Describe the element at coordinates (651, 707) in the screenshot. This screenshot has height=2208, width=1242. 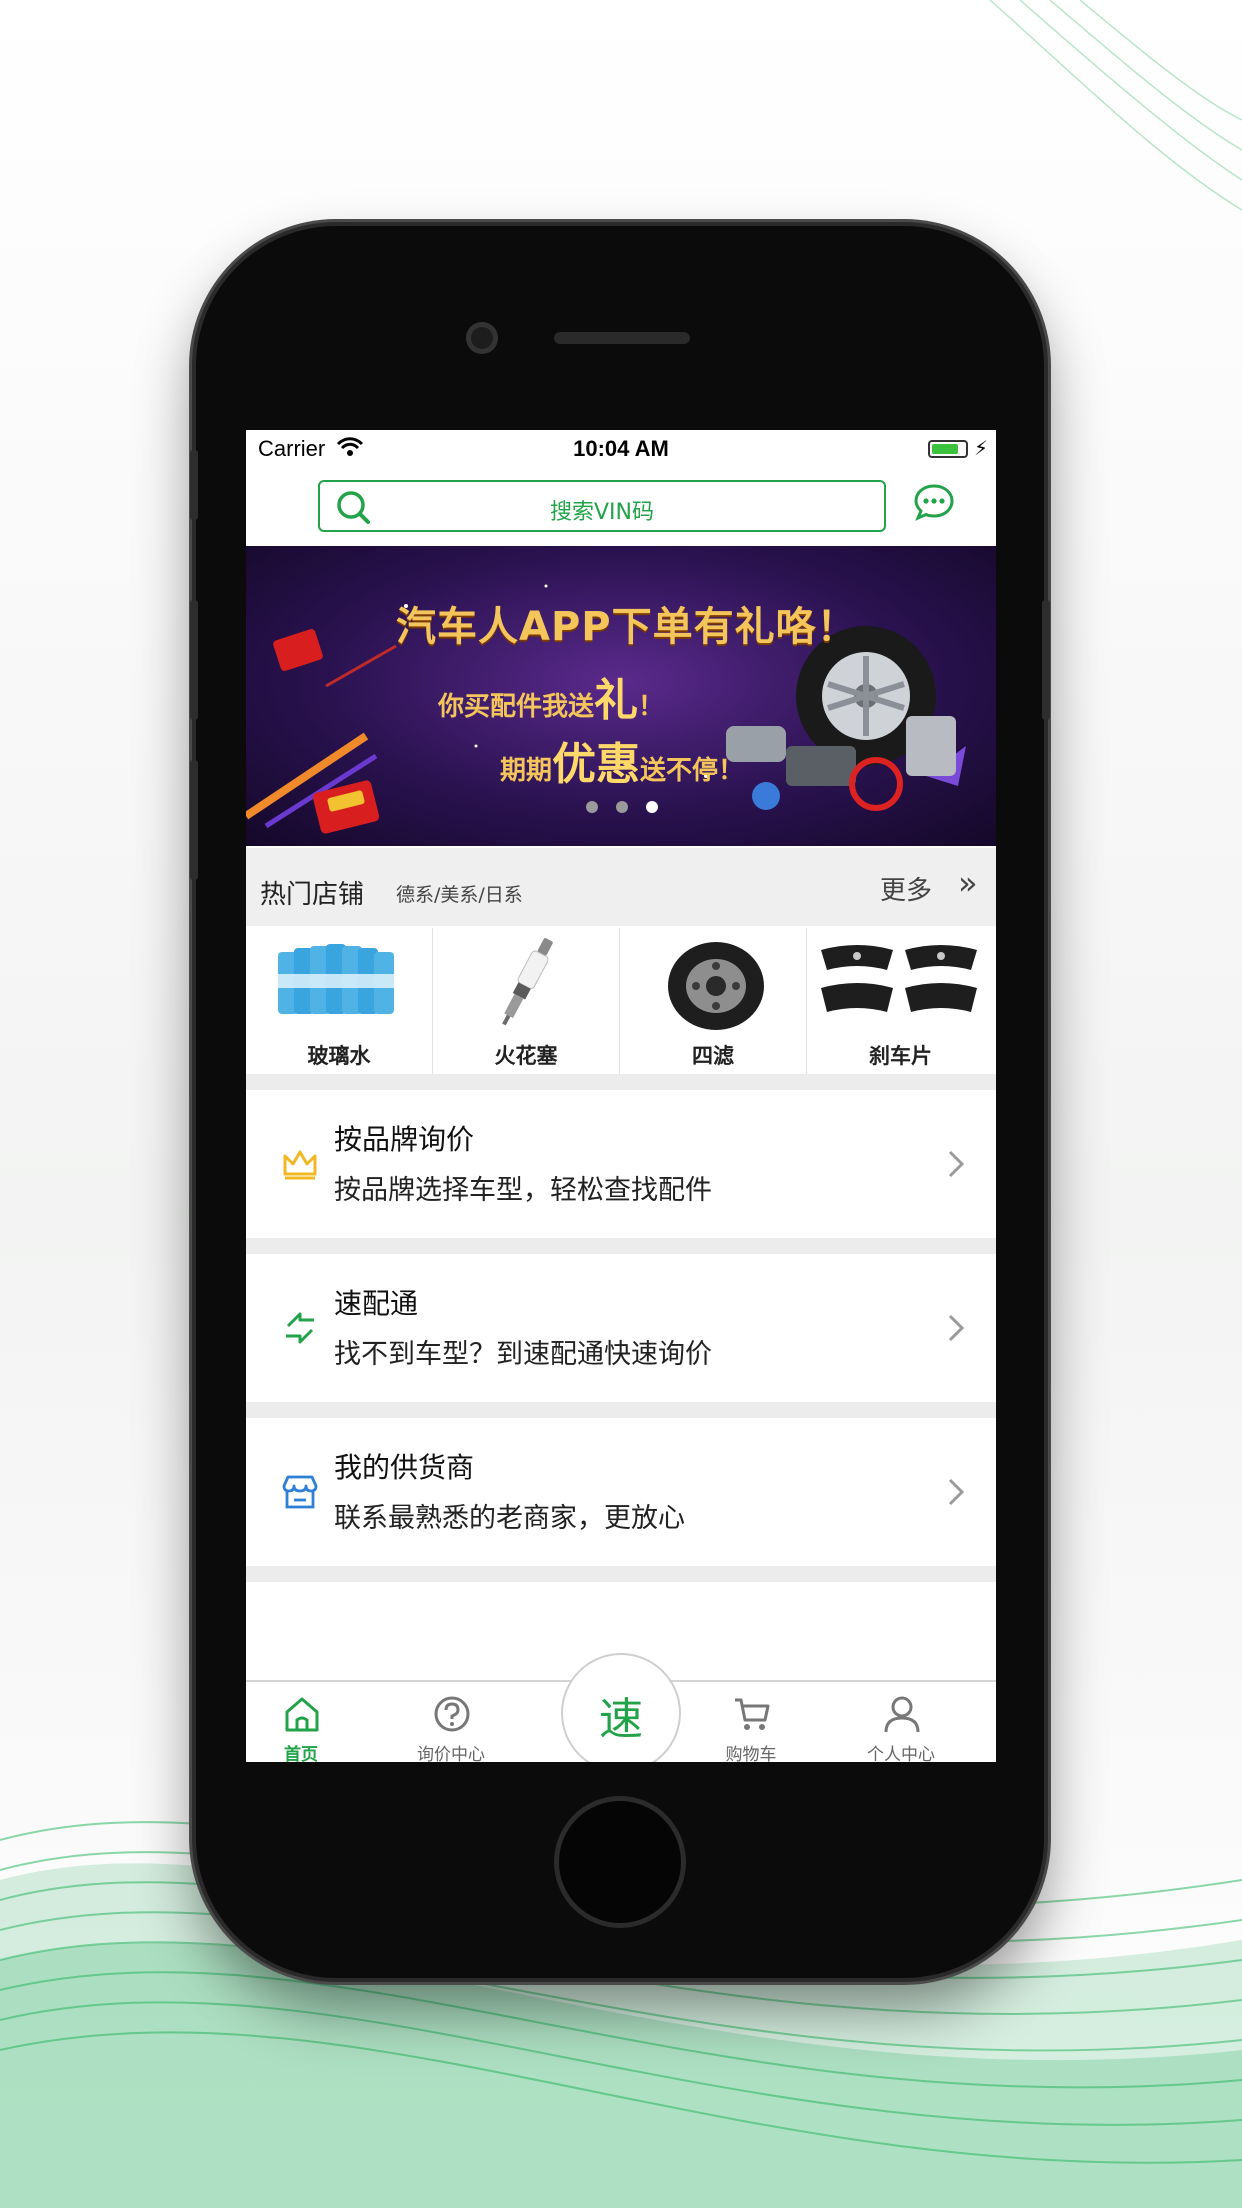
I see `banner-line-2-suffix: ！` at that location.